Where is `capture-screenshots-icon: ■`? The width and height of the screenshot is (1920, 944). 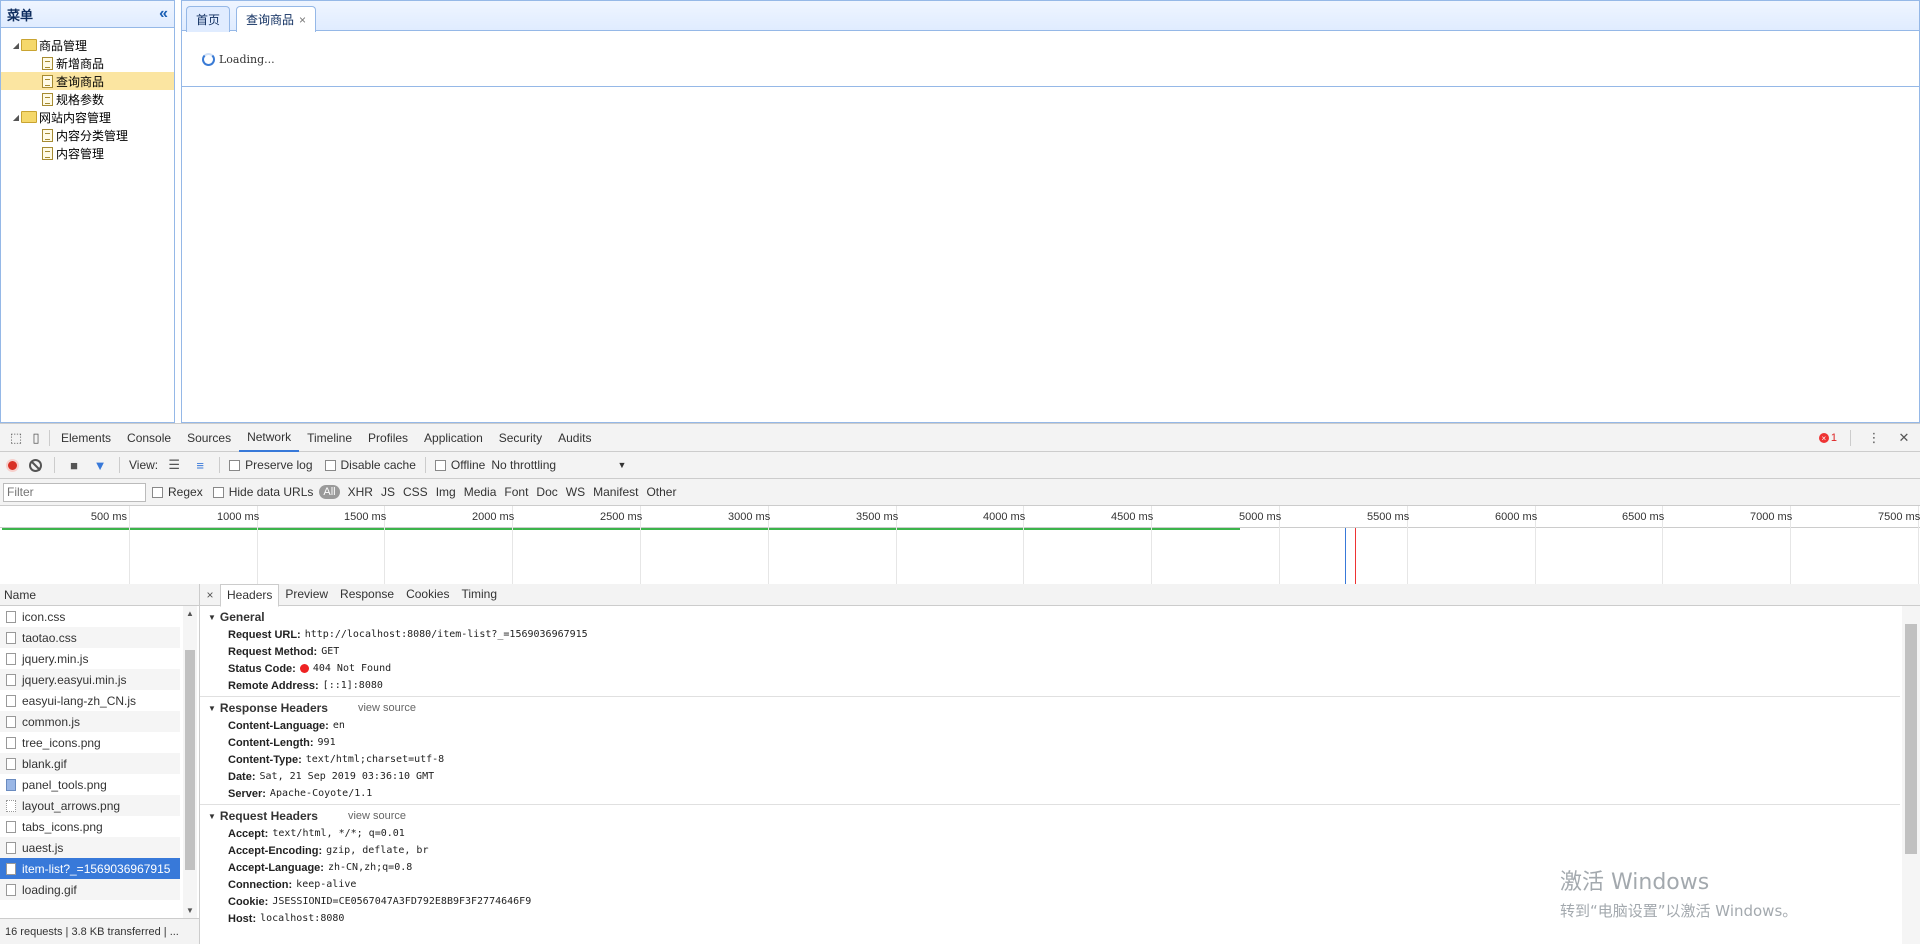
capture-screenshots-icon: ■ is located at coordinates (74, 465).